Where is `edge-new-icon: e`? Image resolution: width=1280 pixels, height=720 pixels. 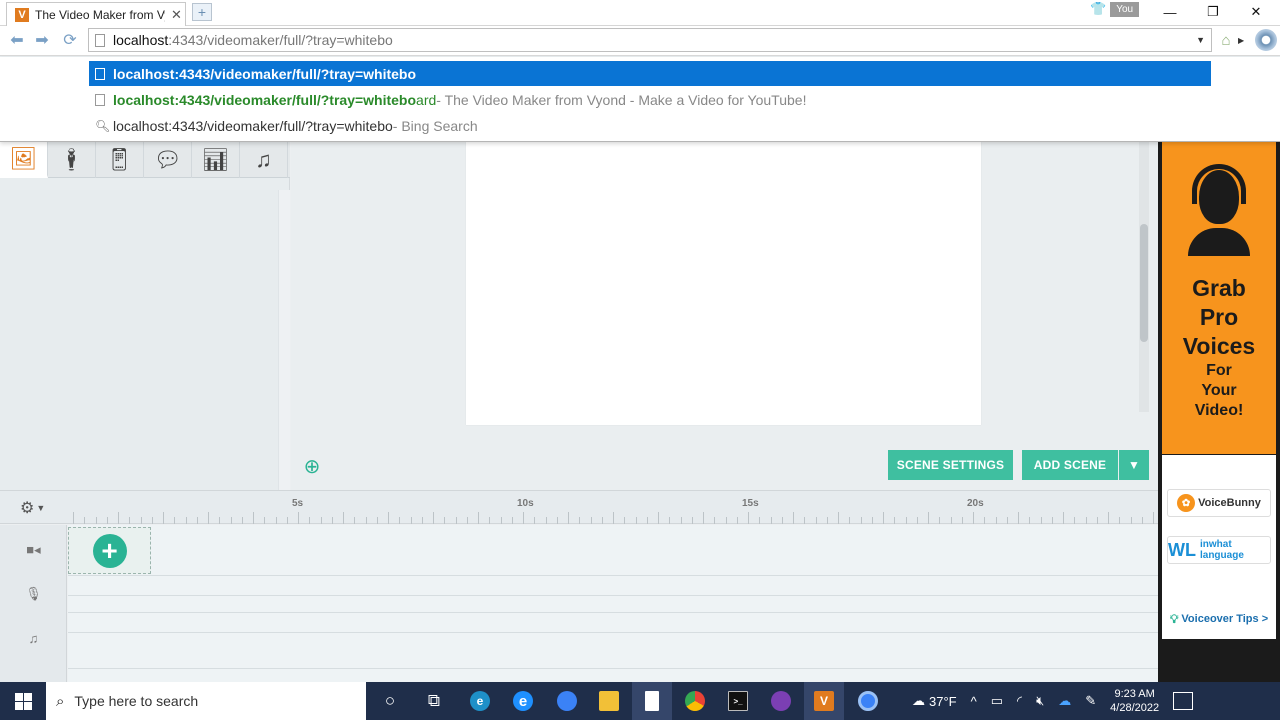 edge-new-icon: e is located at coordinates (480, 701).